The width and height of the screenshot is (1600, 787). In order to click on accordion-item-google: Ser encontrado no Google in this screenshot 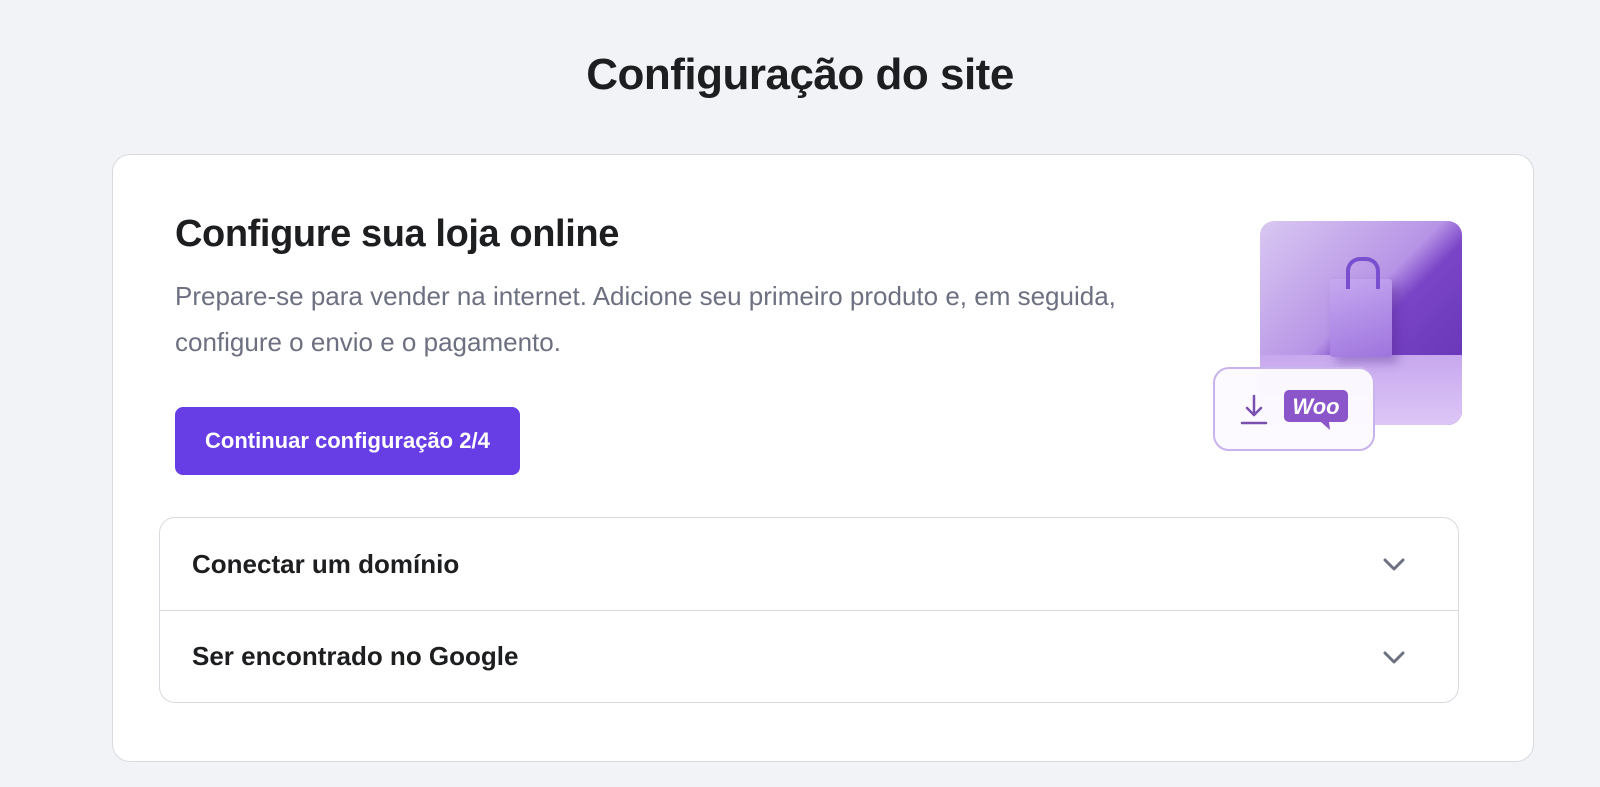, I will do `click(809, 656)`.